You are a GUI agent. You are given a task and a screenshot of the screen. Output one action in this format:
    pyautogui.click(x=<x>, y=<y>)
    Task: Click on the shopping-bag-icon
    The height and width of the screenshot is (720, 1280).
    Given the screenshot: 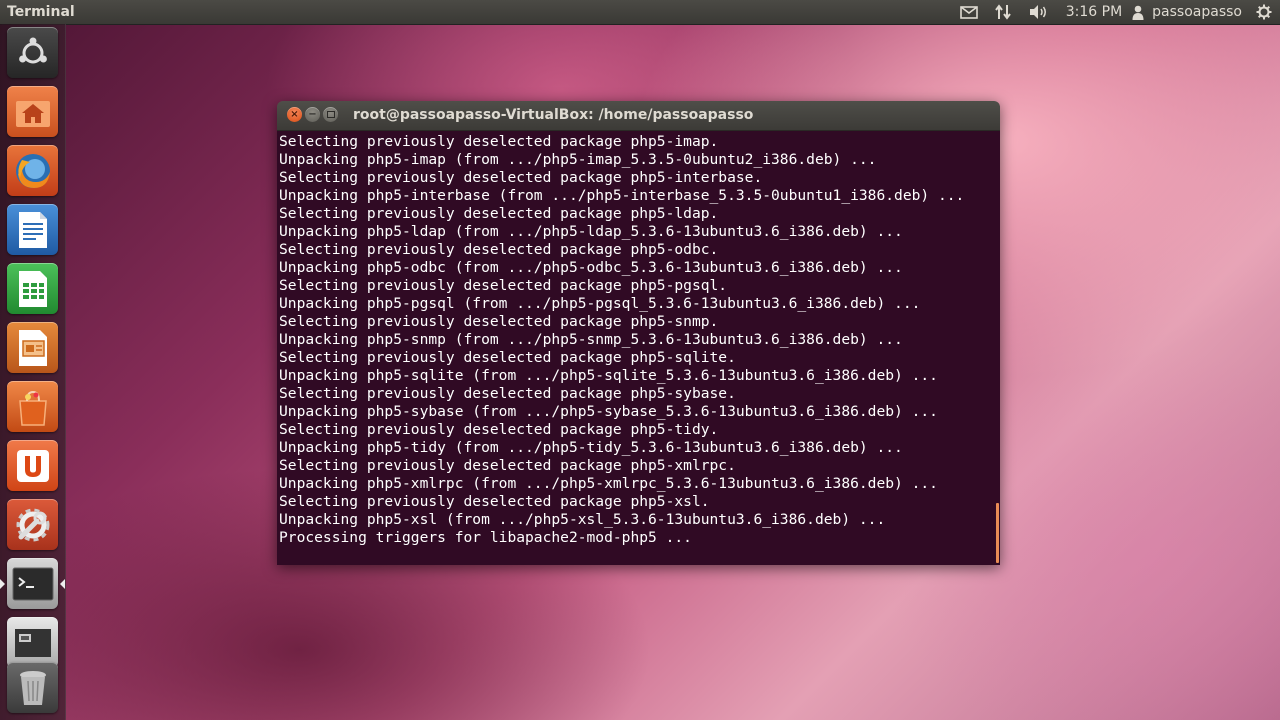 What is the action you would take?
    pyautogui.click(x=33, y=407)
    